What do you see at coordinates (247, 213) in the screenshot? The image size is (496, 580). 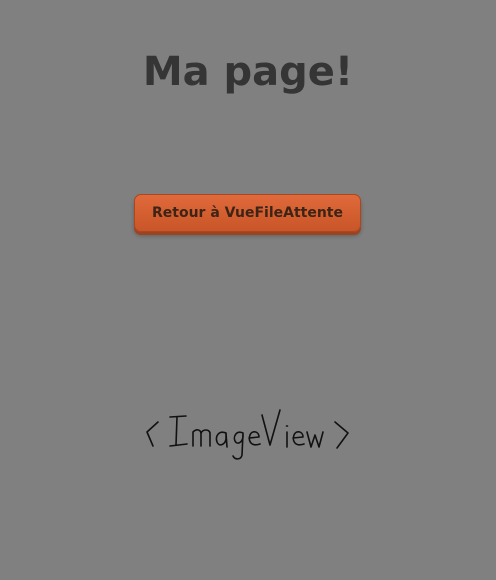 I see `back-to-queue-button: Retour à VueFileAttente` at bounding box center [247, 213].